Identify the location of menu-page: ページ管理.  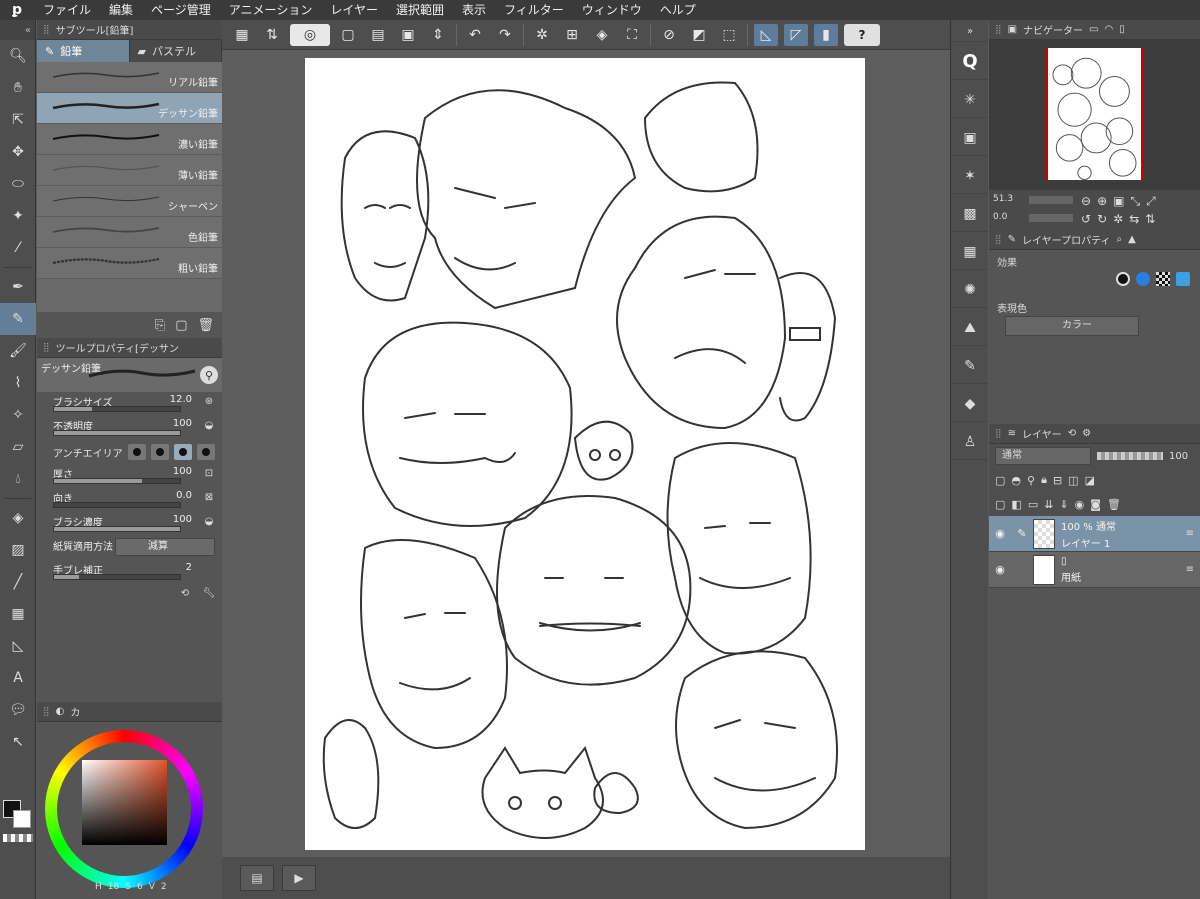
(181, 10).